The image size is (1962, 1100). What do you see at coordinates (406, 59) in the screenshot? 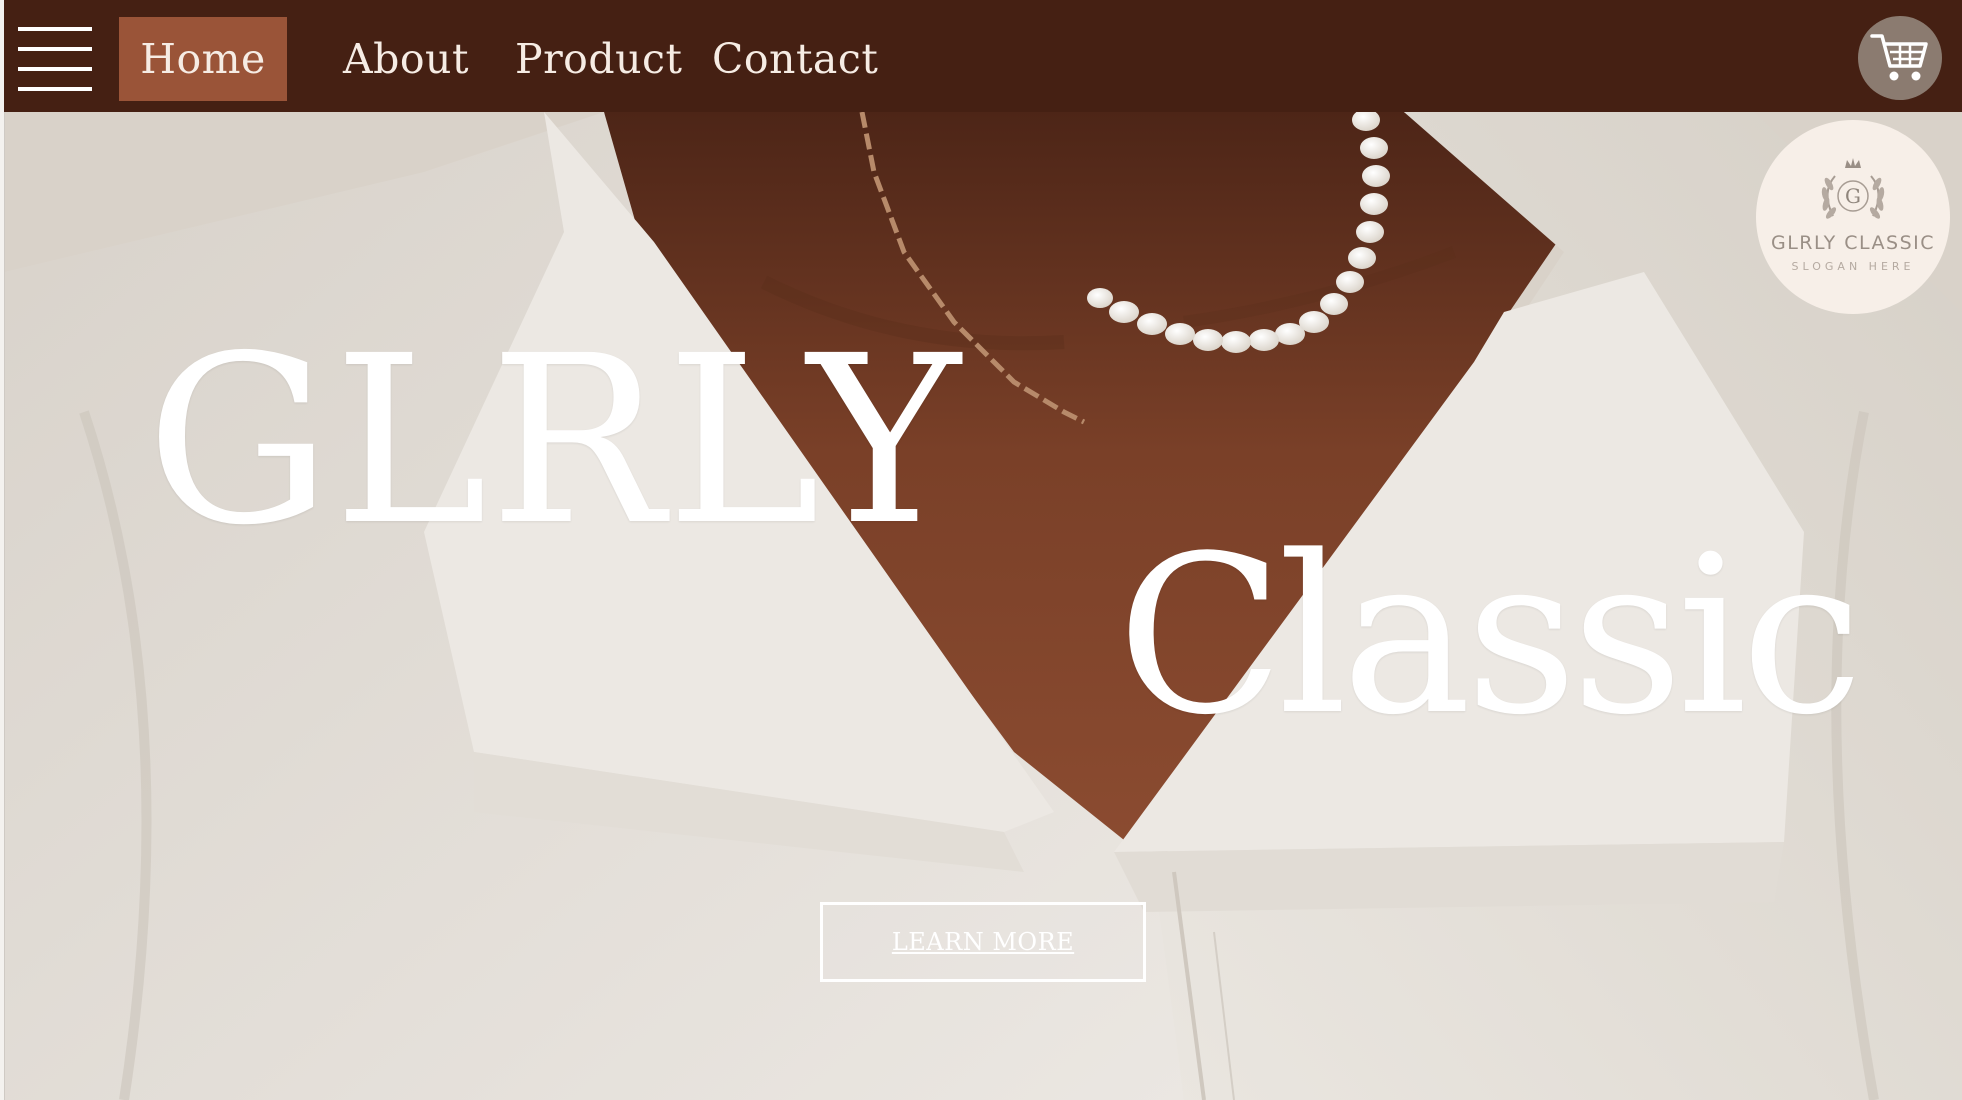
I see `nav-item-about: About` at bounding box center [406, 59].